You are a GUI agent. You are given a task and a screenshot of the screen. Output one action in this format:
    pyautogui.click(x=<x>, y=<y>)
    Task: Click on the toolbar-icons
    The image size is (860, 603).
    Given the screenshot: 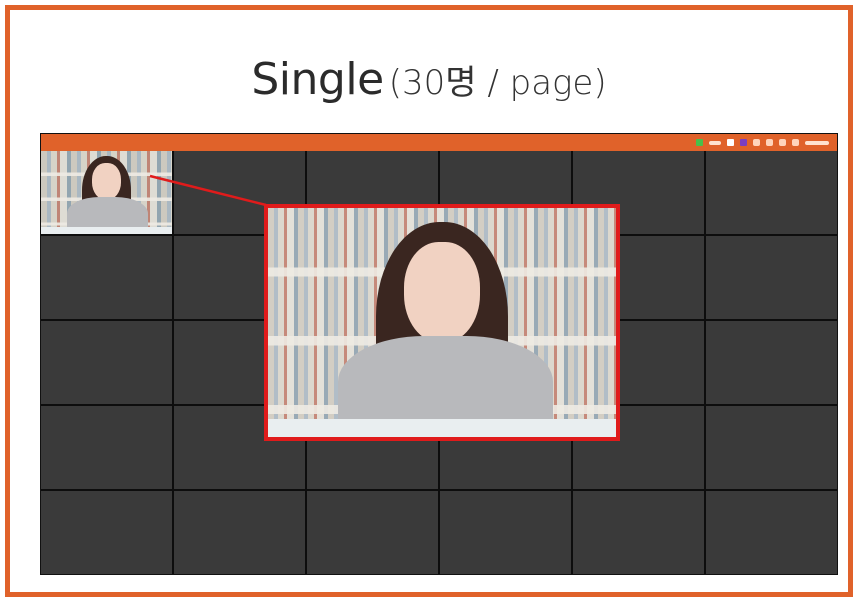 What is the action you would take?
    pyautogui.click(x=762, y=142)
    